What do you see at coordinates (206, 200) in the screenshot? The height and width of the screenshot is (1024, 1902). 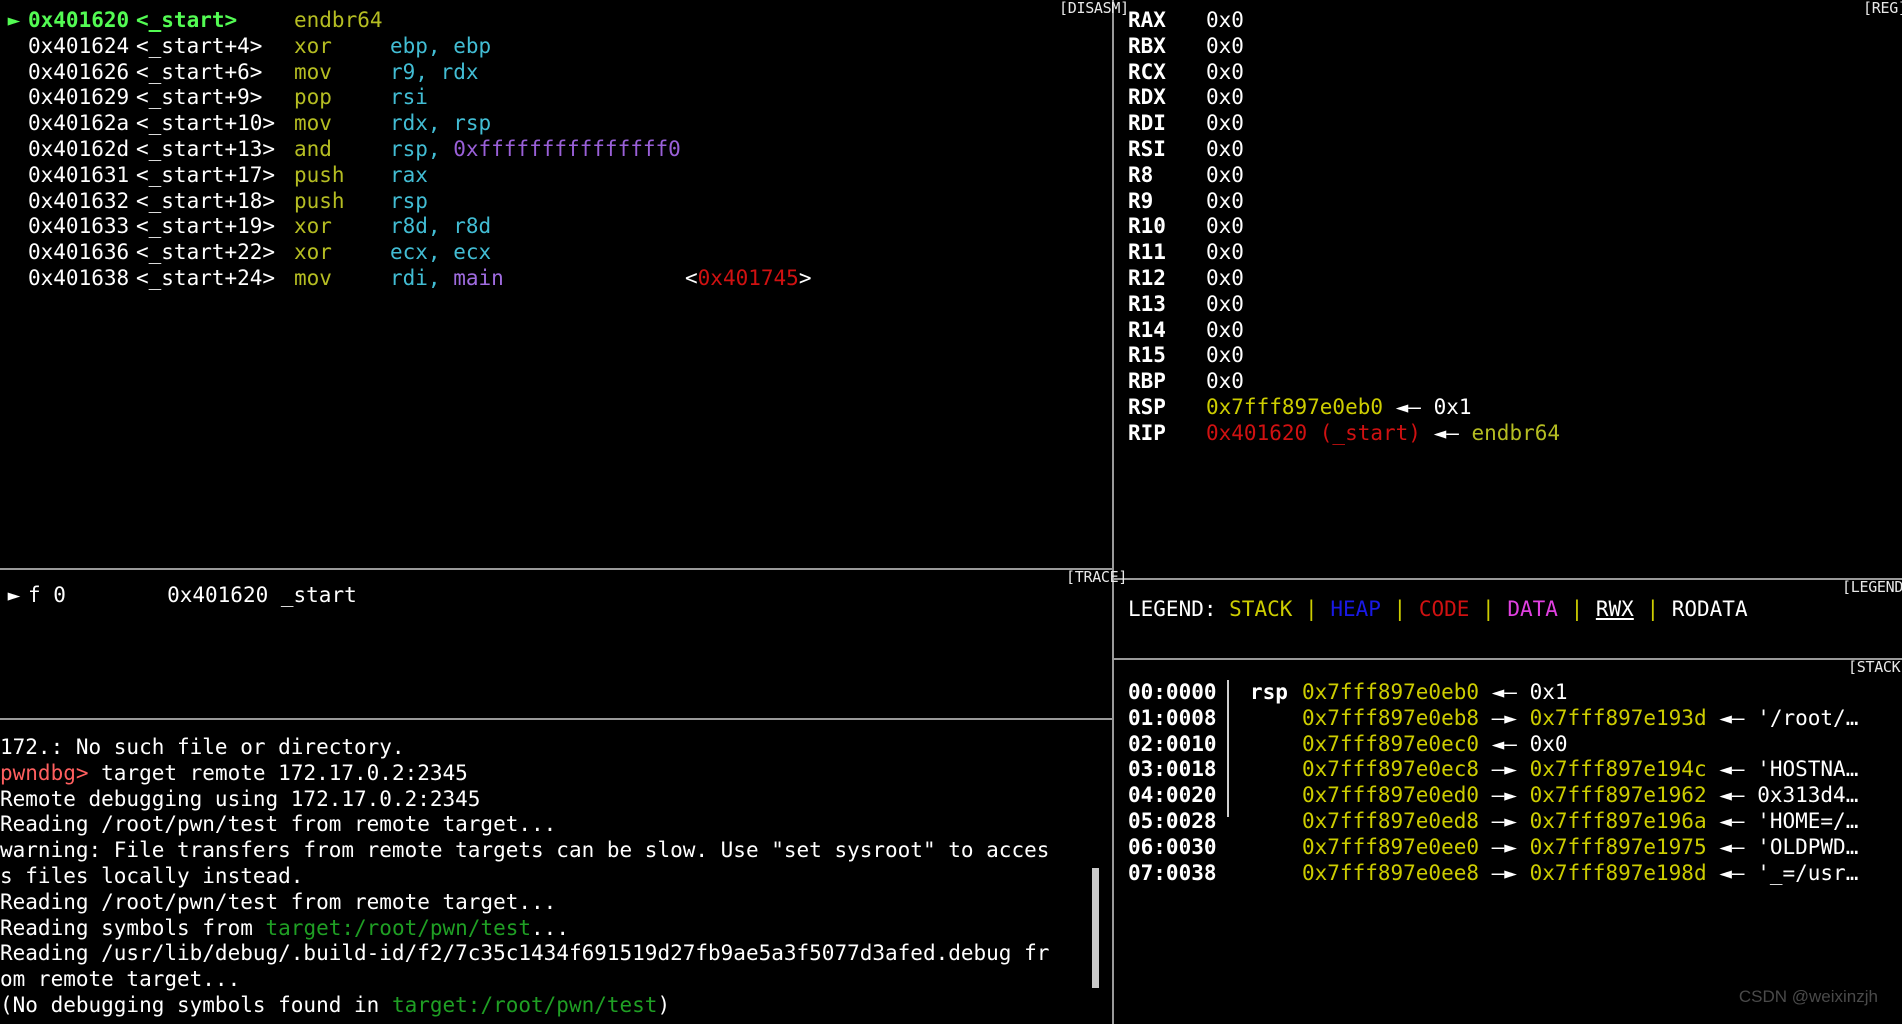 I see `disasm-symbol: <_start+18>` at bounding box center [206, 200].